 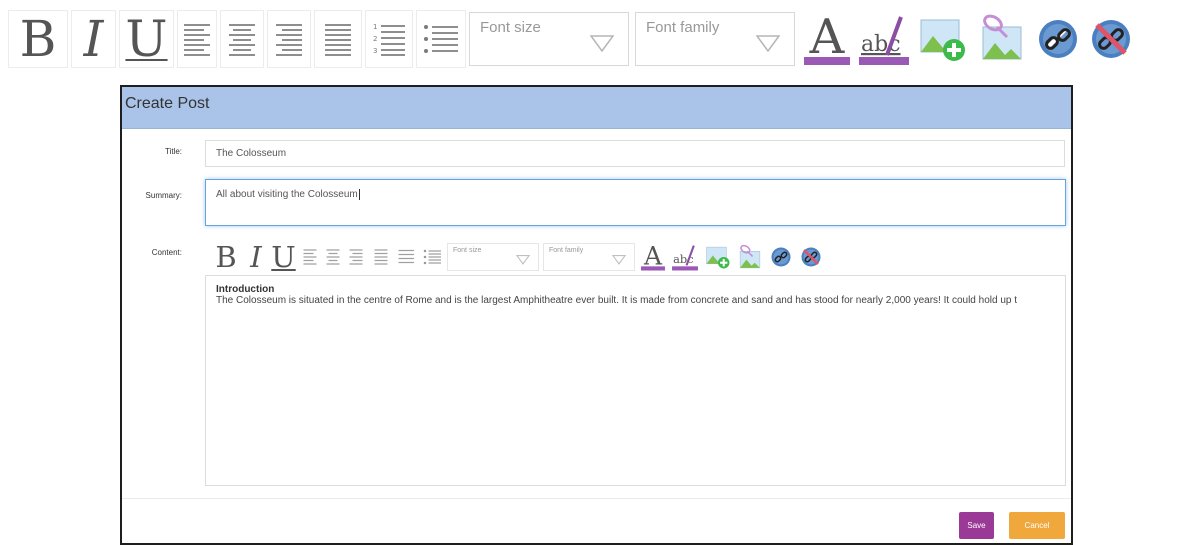 I want to click on dialog-title: Create Post, so click(x=167, y=103).